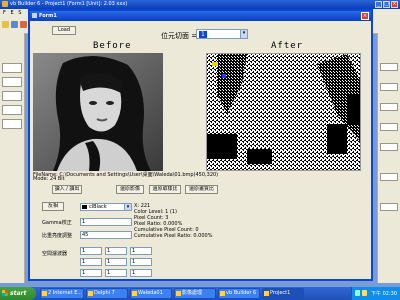  What do you see at coordinates (19, 13) in the screenshot?
I see `menu-item: S` at bounding box center [19, 13].